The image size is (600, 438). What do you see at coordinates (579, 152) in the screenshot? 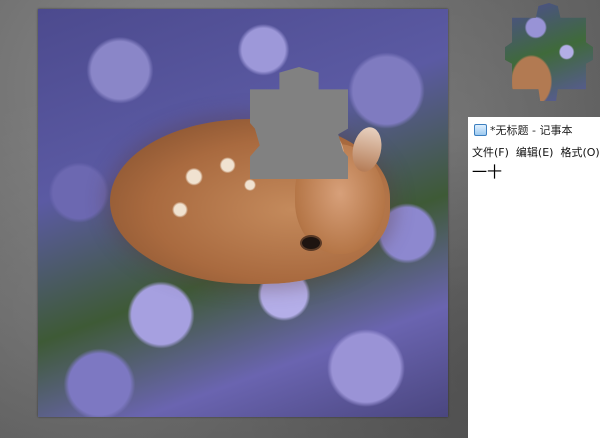
I see `menu-format: 格式(O)` at bounding box center [579, 152].